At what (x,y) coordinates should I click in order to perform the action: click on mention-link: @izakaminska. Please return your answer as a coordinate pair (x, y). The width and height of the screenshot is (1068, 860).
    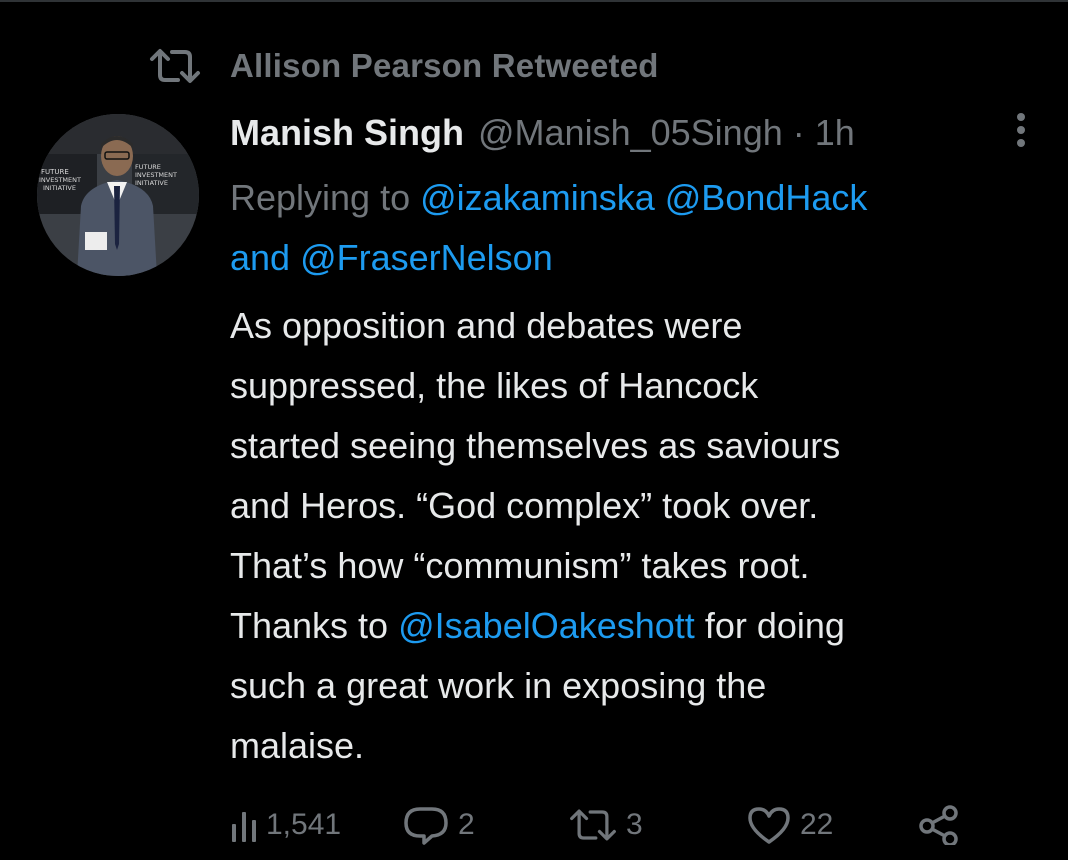
    Looking at the image, I should click on (537, 197).